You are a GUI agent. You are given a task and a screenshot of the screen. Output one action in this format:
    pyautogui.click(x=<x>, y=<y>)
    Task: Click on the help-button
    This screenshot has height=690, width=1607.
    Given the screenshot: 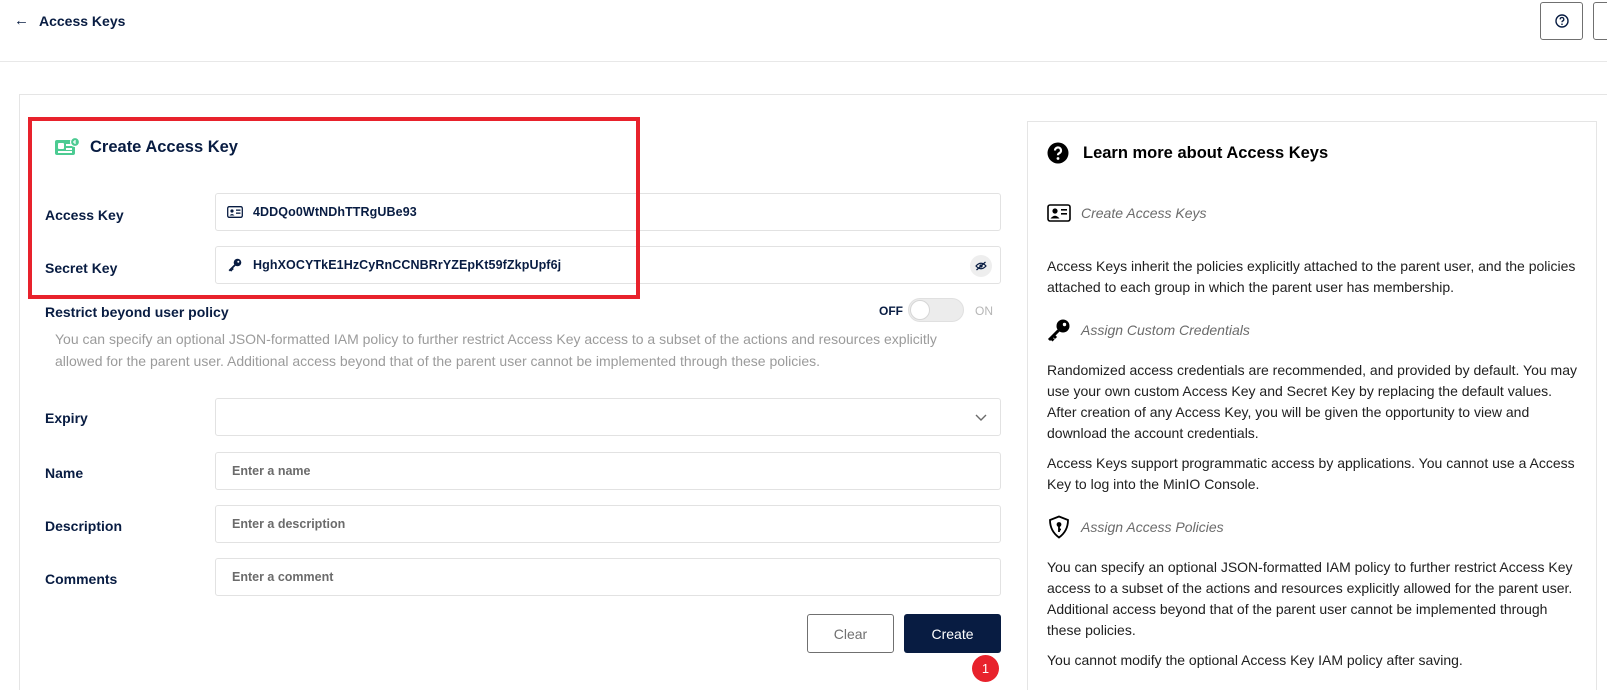 What is the action you would take?
    pyautogui.click(x=1561, y=21)
    